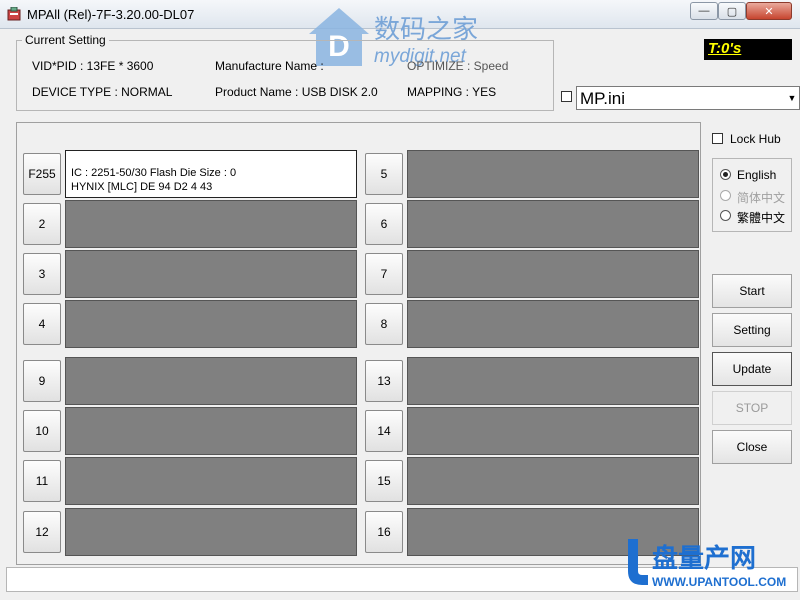 The image size is (800, 600). Describe the element at coordinates (42, 532) in the screenshot. I see `port-button-12: 12` at that location.